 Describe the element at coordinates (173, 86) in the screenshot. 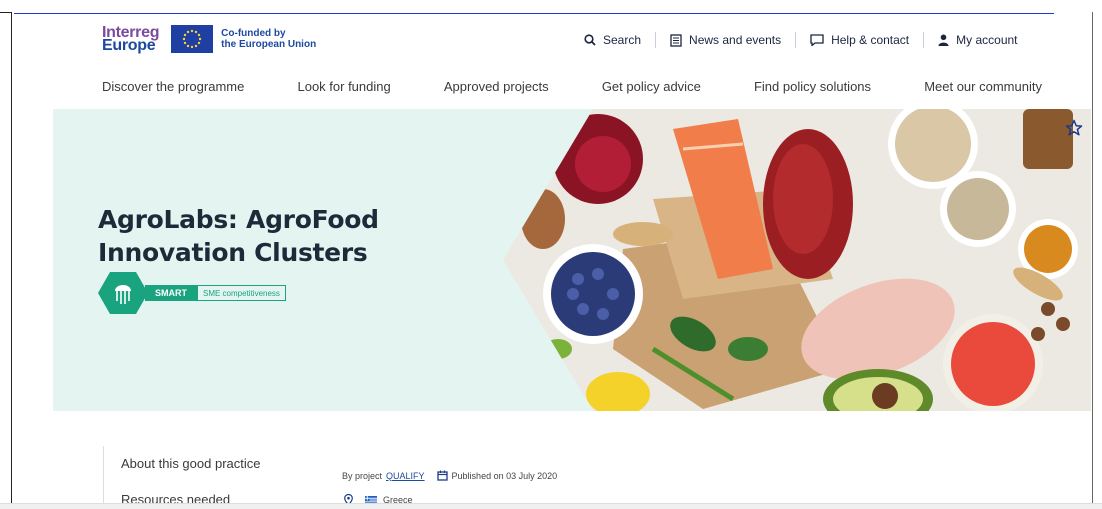

I see `nav-discover-programme: Discover the programme` at that location.